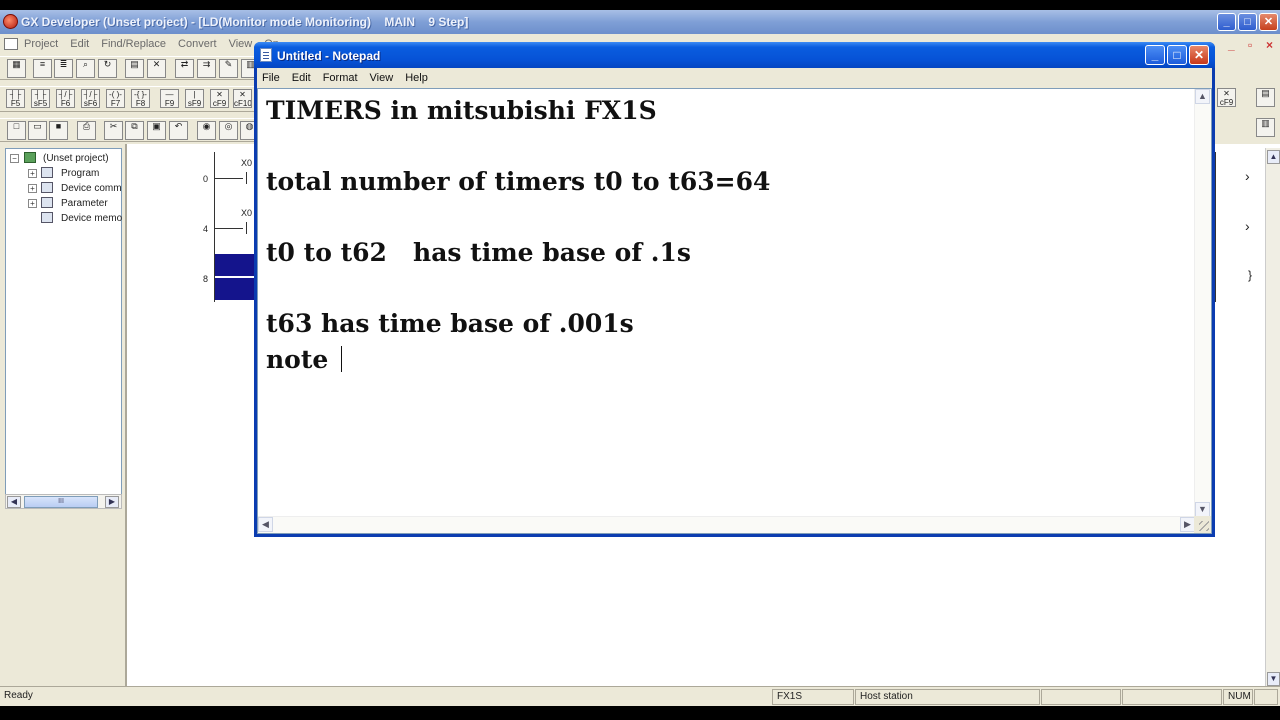 This screenshot has height=720, width=1280. Describe the element at coordinates (1265, 97) in the screenshot. I see `right-tool-icon-1: ▤` at that location.